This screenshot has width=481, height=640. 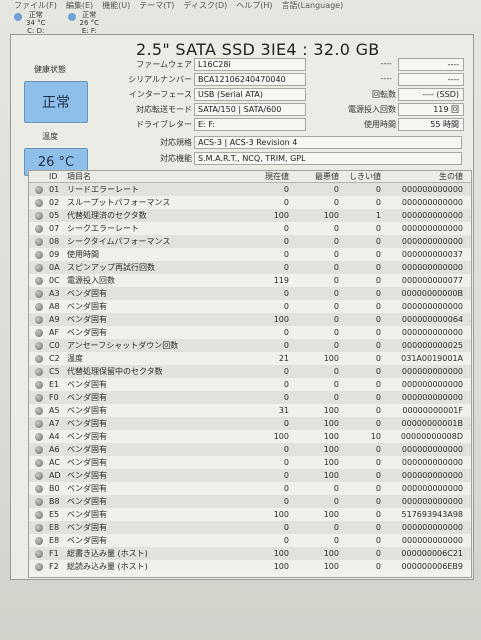 What do you see at coordinates (119, 241) in the screenshot?
I see `attr-name: シークタイムパフォーマンス` at bounding box center [119, 241].